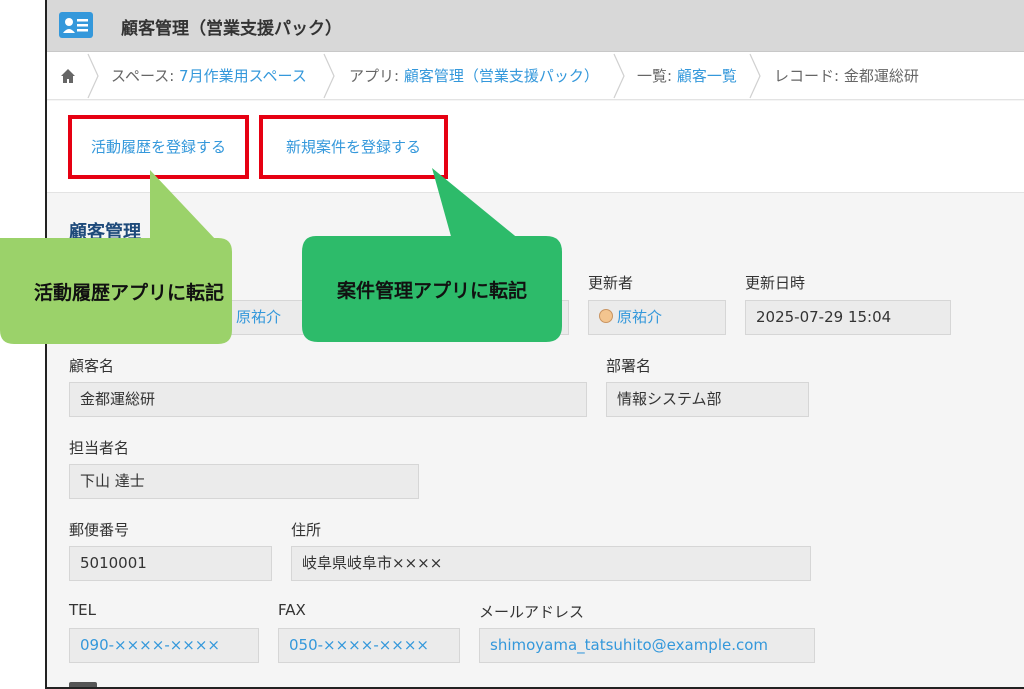 The height and width of the screenshot is (689, 1024). Describe the element at coordinates (76, 25) in the screenshot. I see `customer-app-icon` at that location.